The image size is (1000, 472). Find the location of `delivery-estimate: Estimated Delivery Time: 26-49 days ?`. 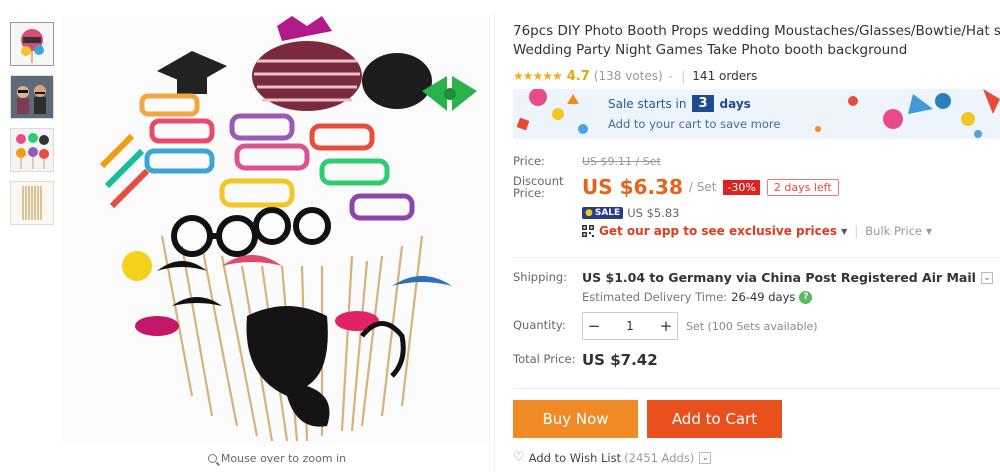

delivery-estimate: Estimated Delivery Time: 26-49 days ? is located at coordinates (697, 297).